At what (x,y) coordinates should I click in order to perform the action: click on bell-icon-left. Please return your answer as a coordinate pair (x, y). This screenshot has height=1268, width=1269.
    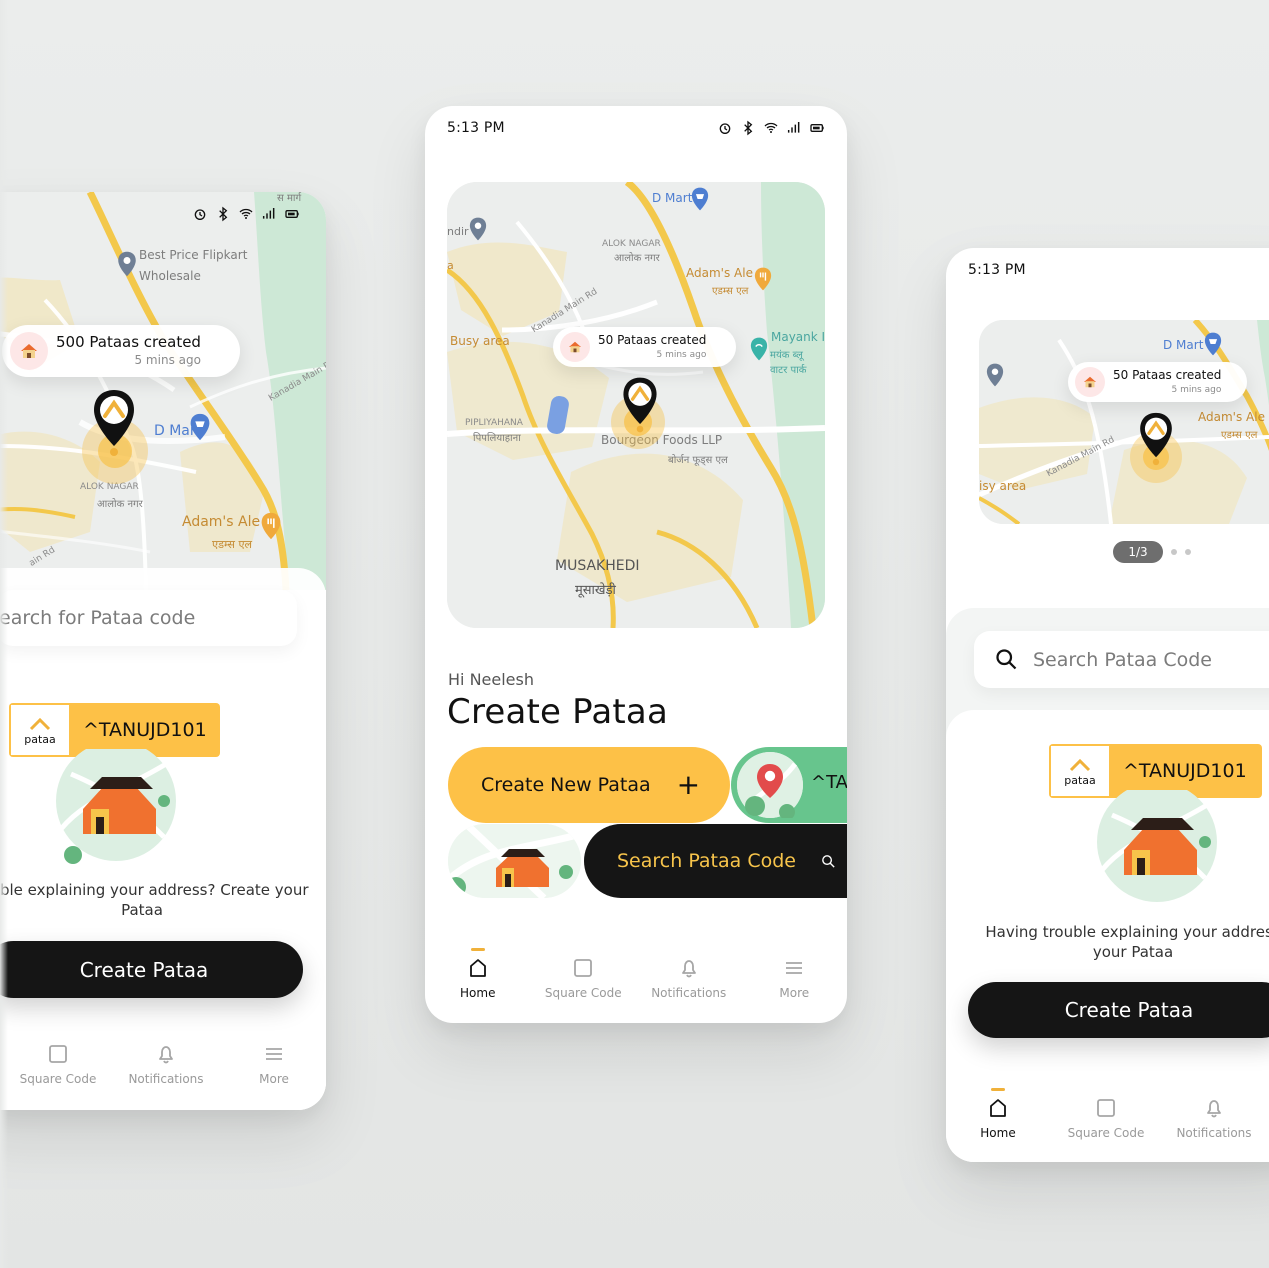
    Looking at the image, I should click on (166, 1054).